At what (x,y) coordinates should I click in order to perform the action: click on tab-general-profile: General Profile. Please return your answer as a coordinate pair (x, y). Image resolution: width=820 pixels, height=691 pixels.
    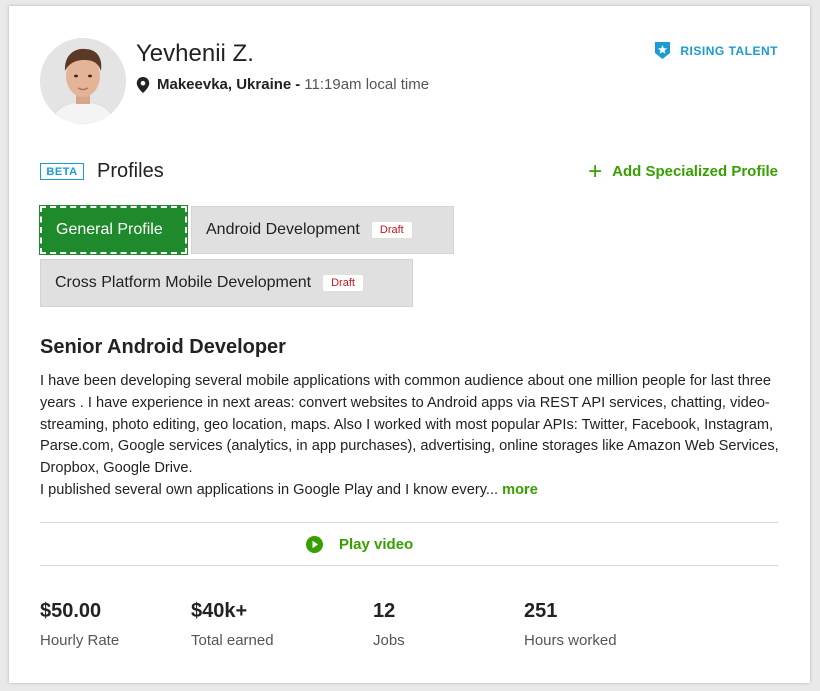
    Looking at the image, I should click on (113, 230).